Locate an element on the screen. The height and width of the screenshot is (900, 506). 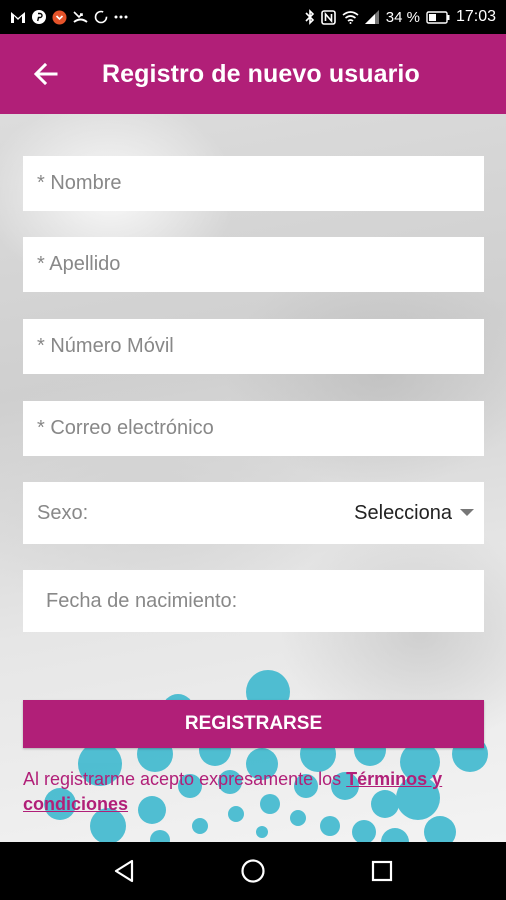
apellido-input is located at coordinates (253, 264).